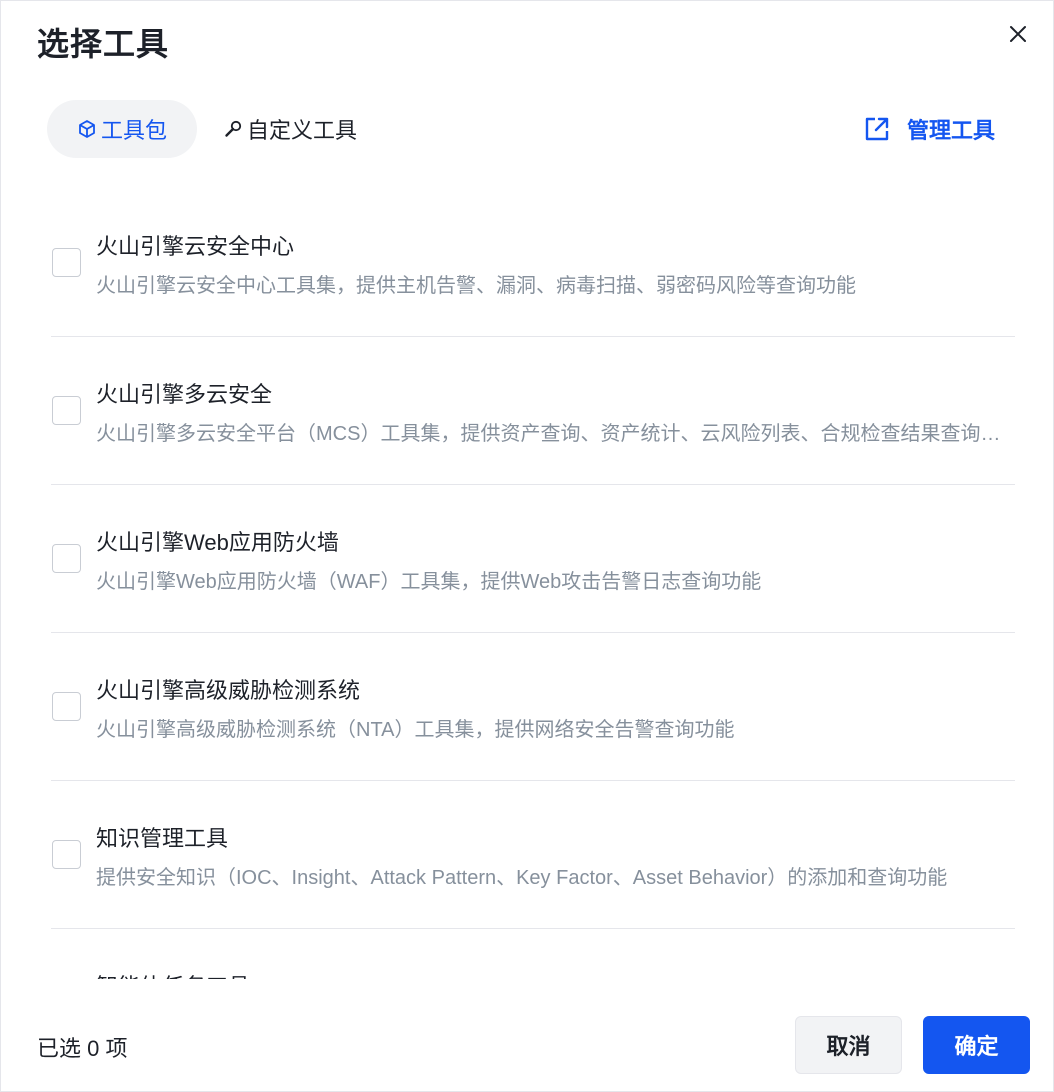 Image resolution: width=1054 pixels, height=1092 pixels. Describe the element at coordinates (134, 130) in the screenshot. I see `tab-toolkit-label: 工具包` at that location.